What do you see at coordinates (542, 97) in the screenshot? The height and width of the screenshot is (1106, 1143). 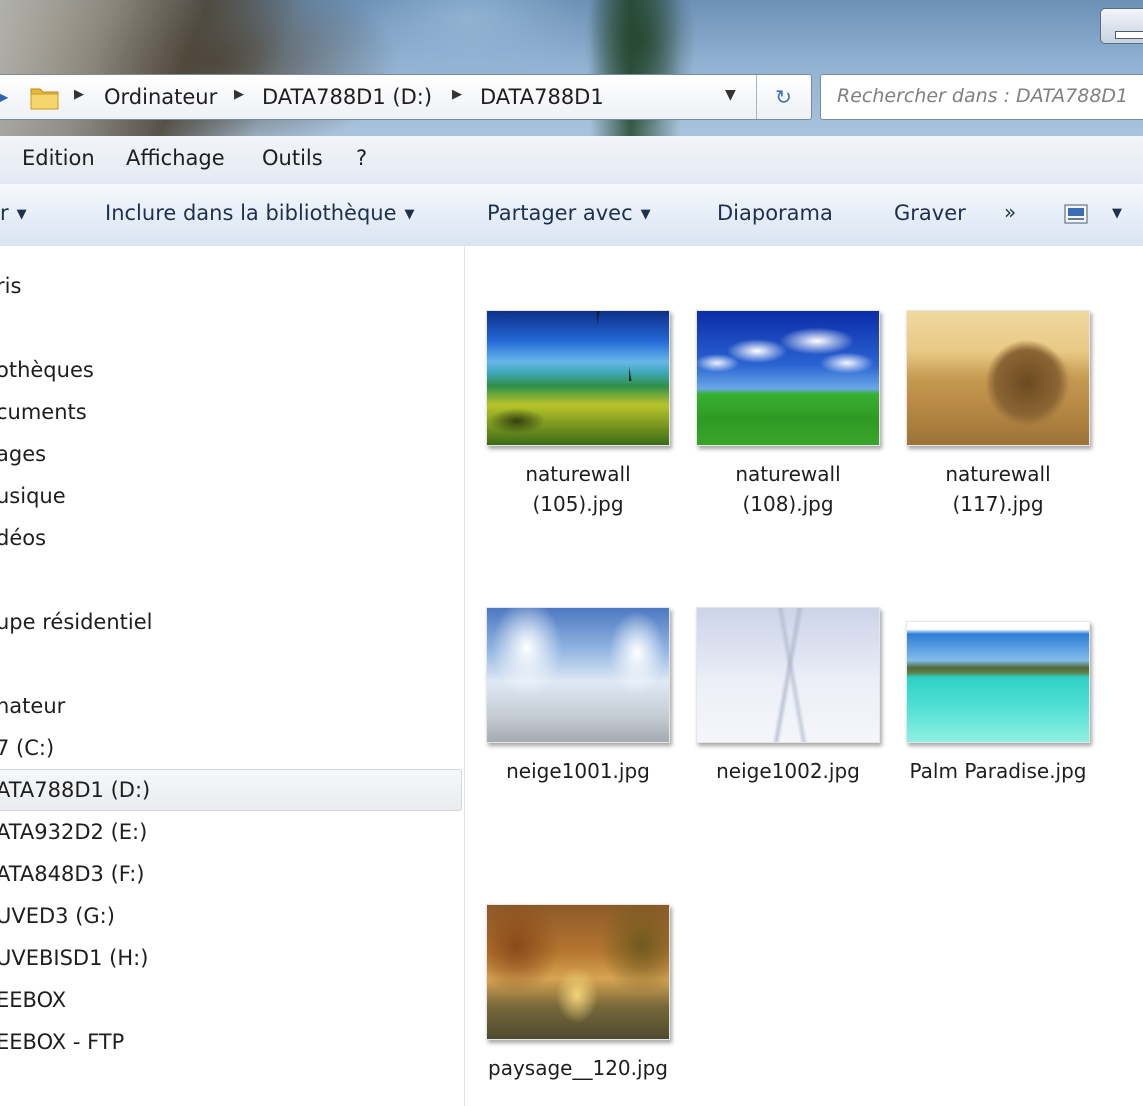 I see `breadcrumb-folder: DATA788D1` at bounding box center [542, 97].